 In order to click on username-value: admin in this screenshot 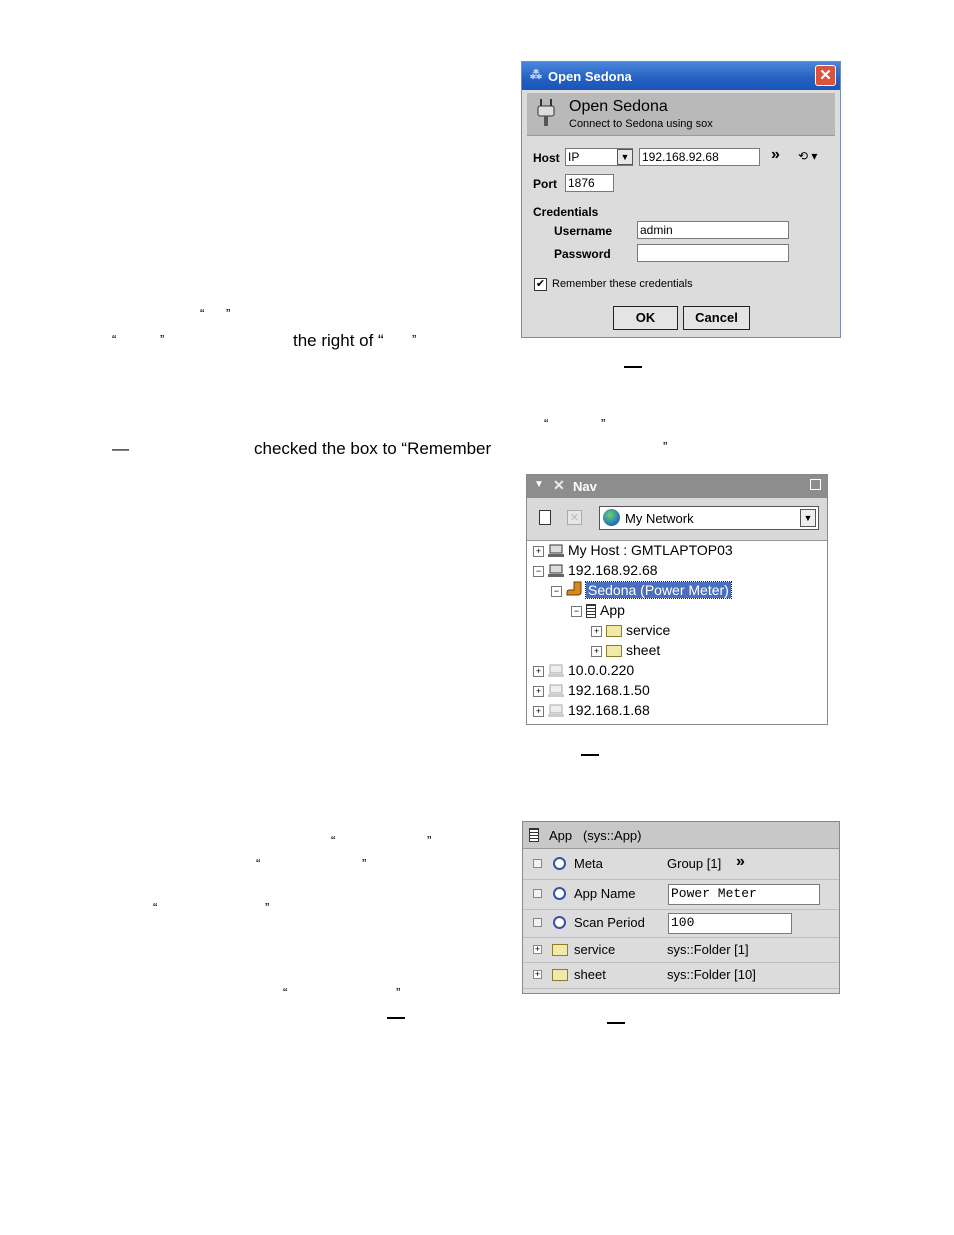, I will do `click(656, 230)`.